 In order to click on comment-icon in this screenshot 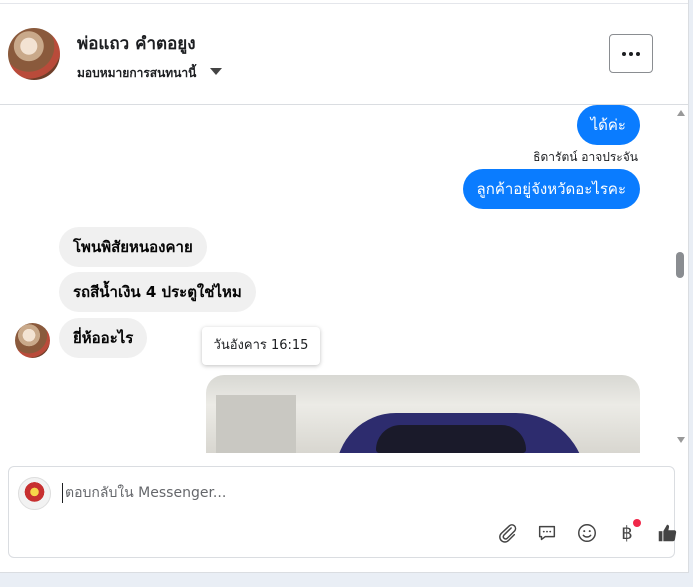, I will do `click(547, 533)`.